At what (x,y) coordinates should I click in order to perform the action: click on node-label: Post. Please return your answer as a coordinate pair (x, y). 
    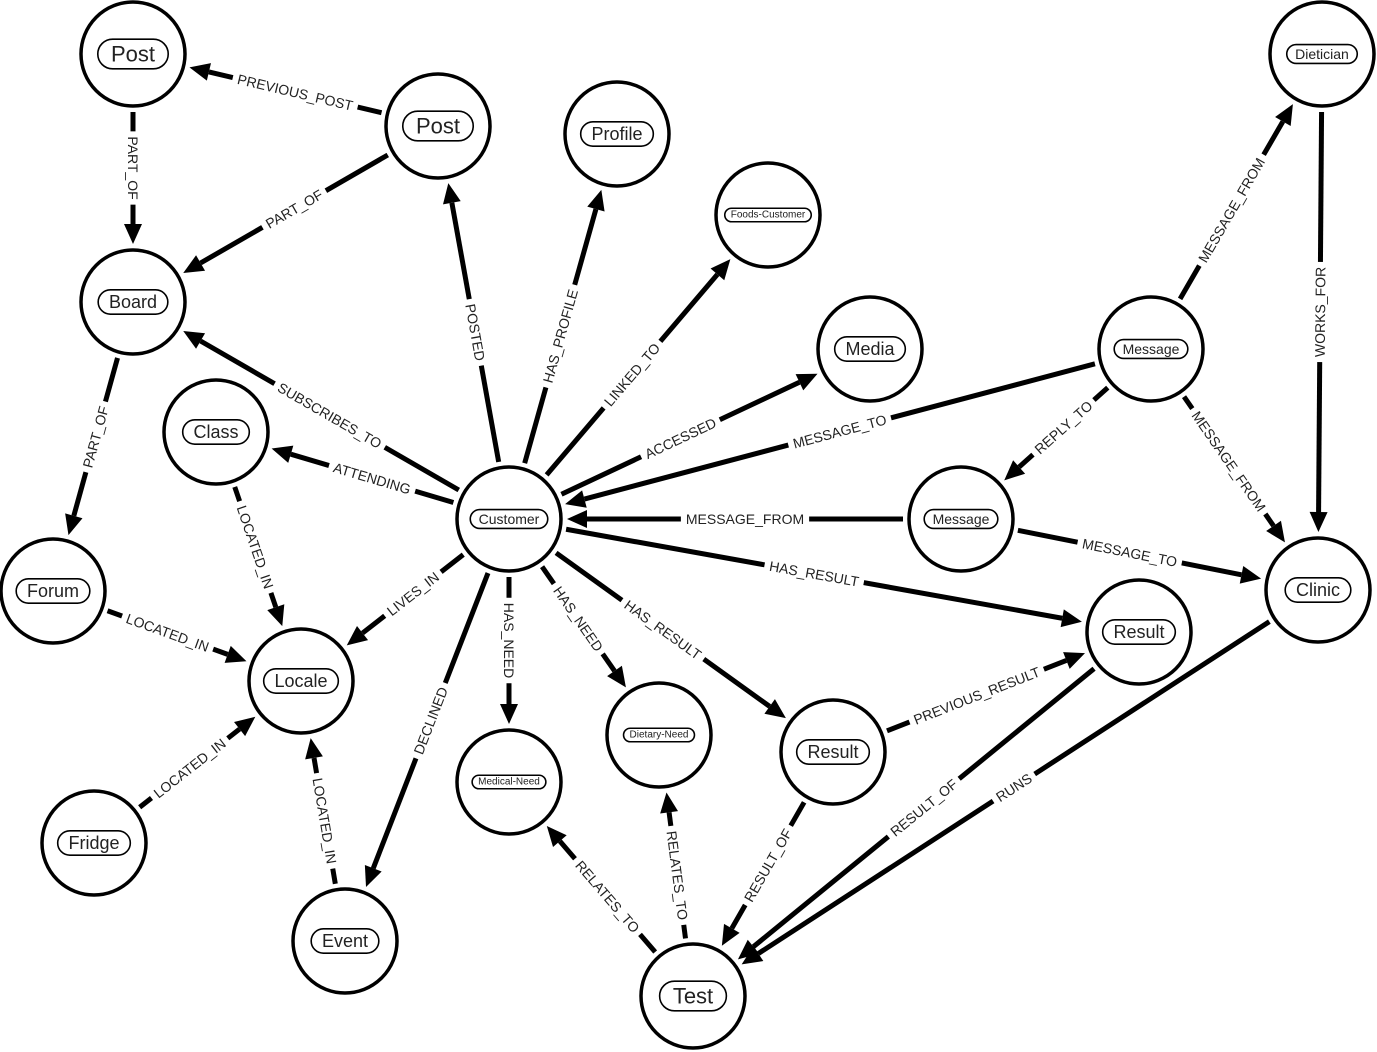
    Looking at the image, I should click on (438, 126).